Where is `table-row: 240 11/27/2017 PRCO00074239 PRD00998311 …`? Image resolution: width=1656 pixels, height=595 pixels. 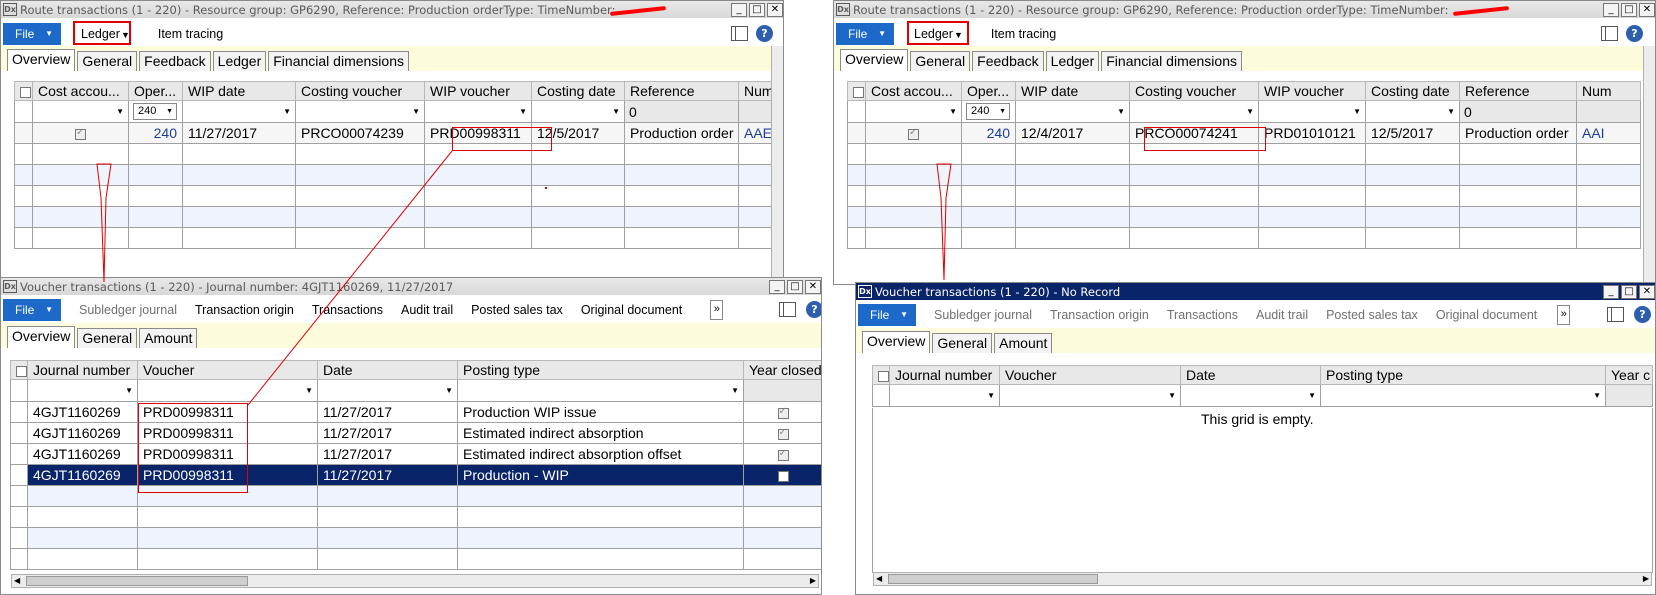
table-row: 240 11/27/2017 PRCO00074239 PRD00998311 … is located at coordinates (394, 133).